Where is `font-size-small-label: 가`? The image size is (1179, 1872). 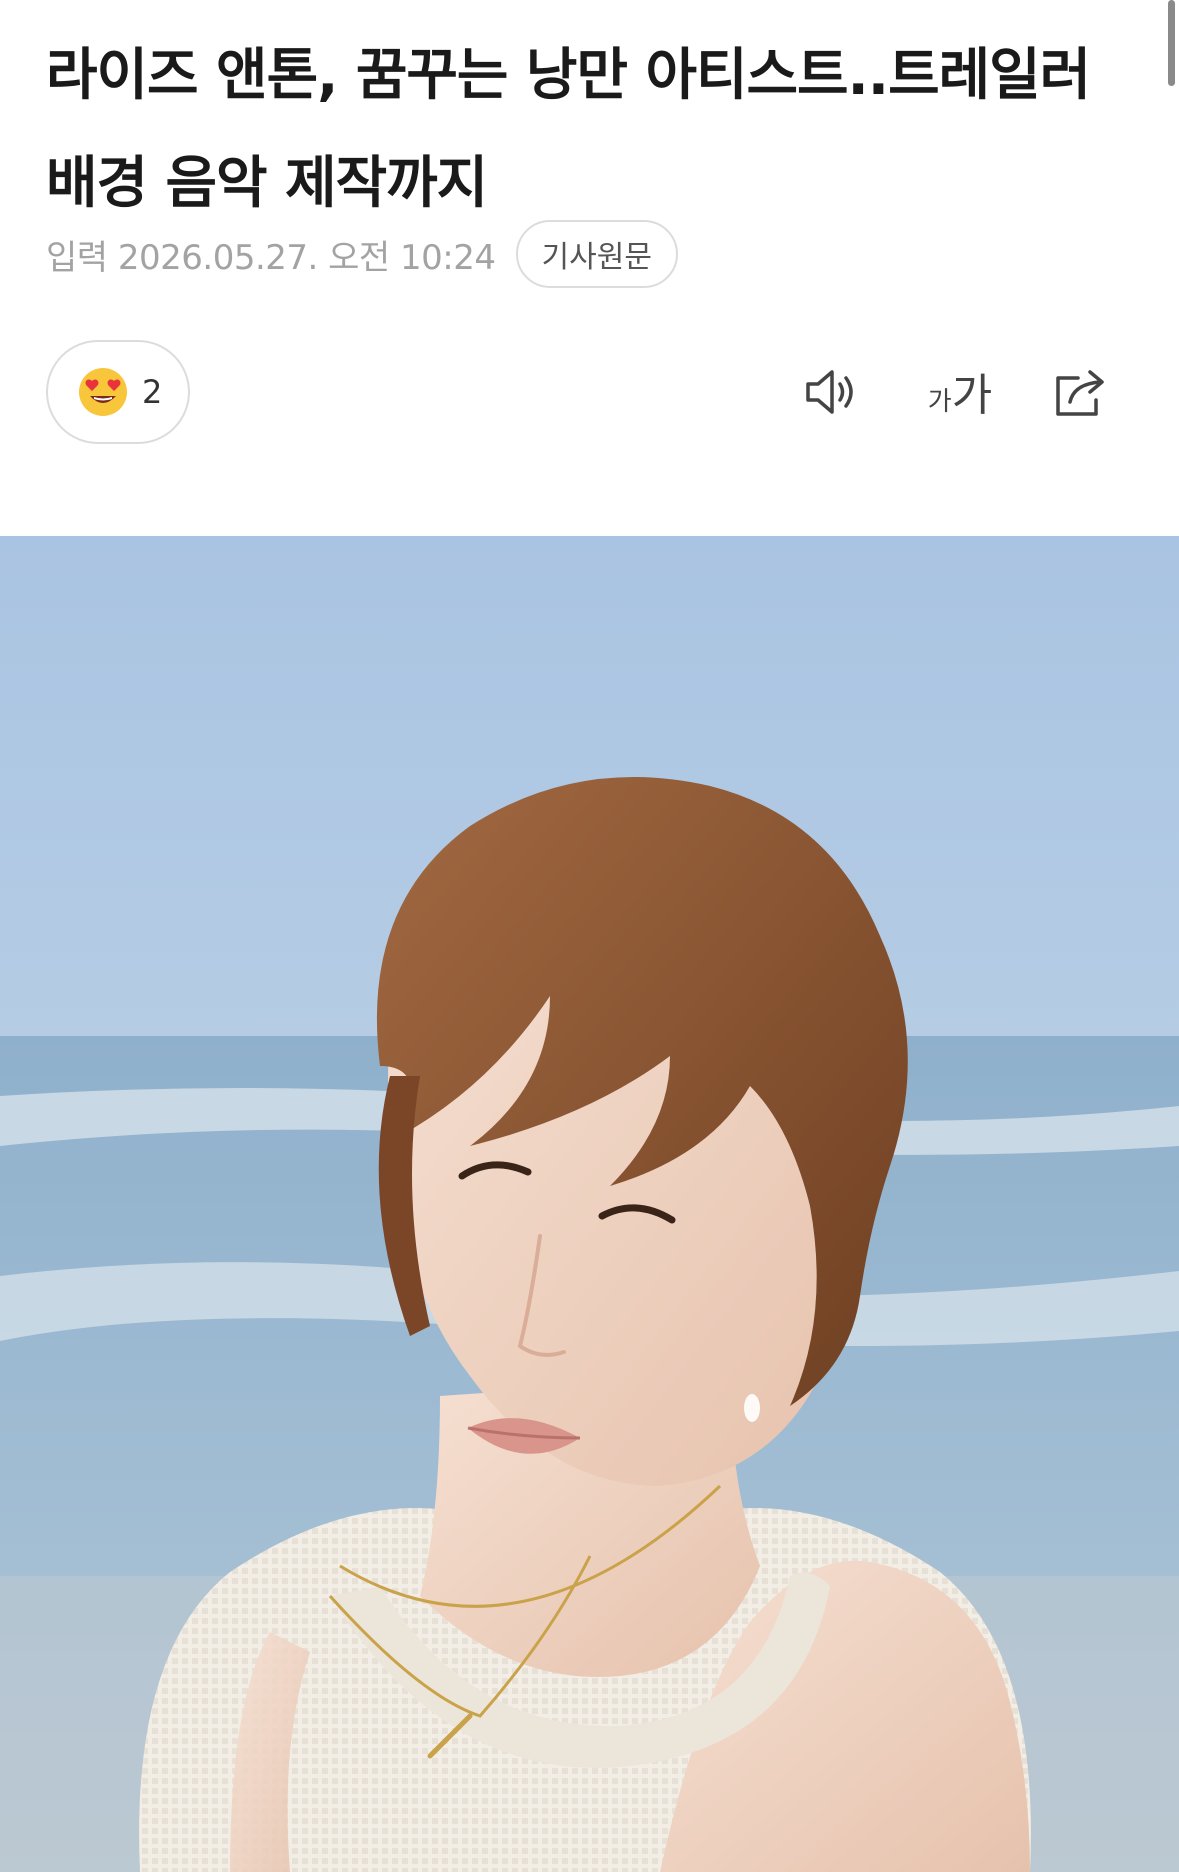 font-size-small-label: 가 is located at coordinates (939, 402).